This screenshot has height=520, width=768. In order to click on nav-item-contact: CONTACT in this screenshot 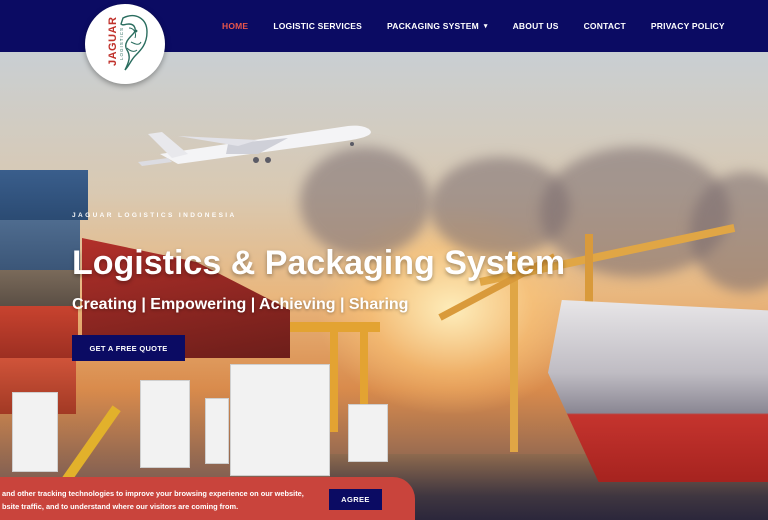, I will do `click(605, 26)`.